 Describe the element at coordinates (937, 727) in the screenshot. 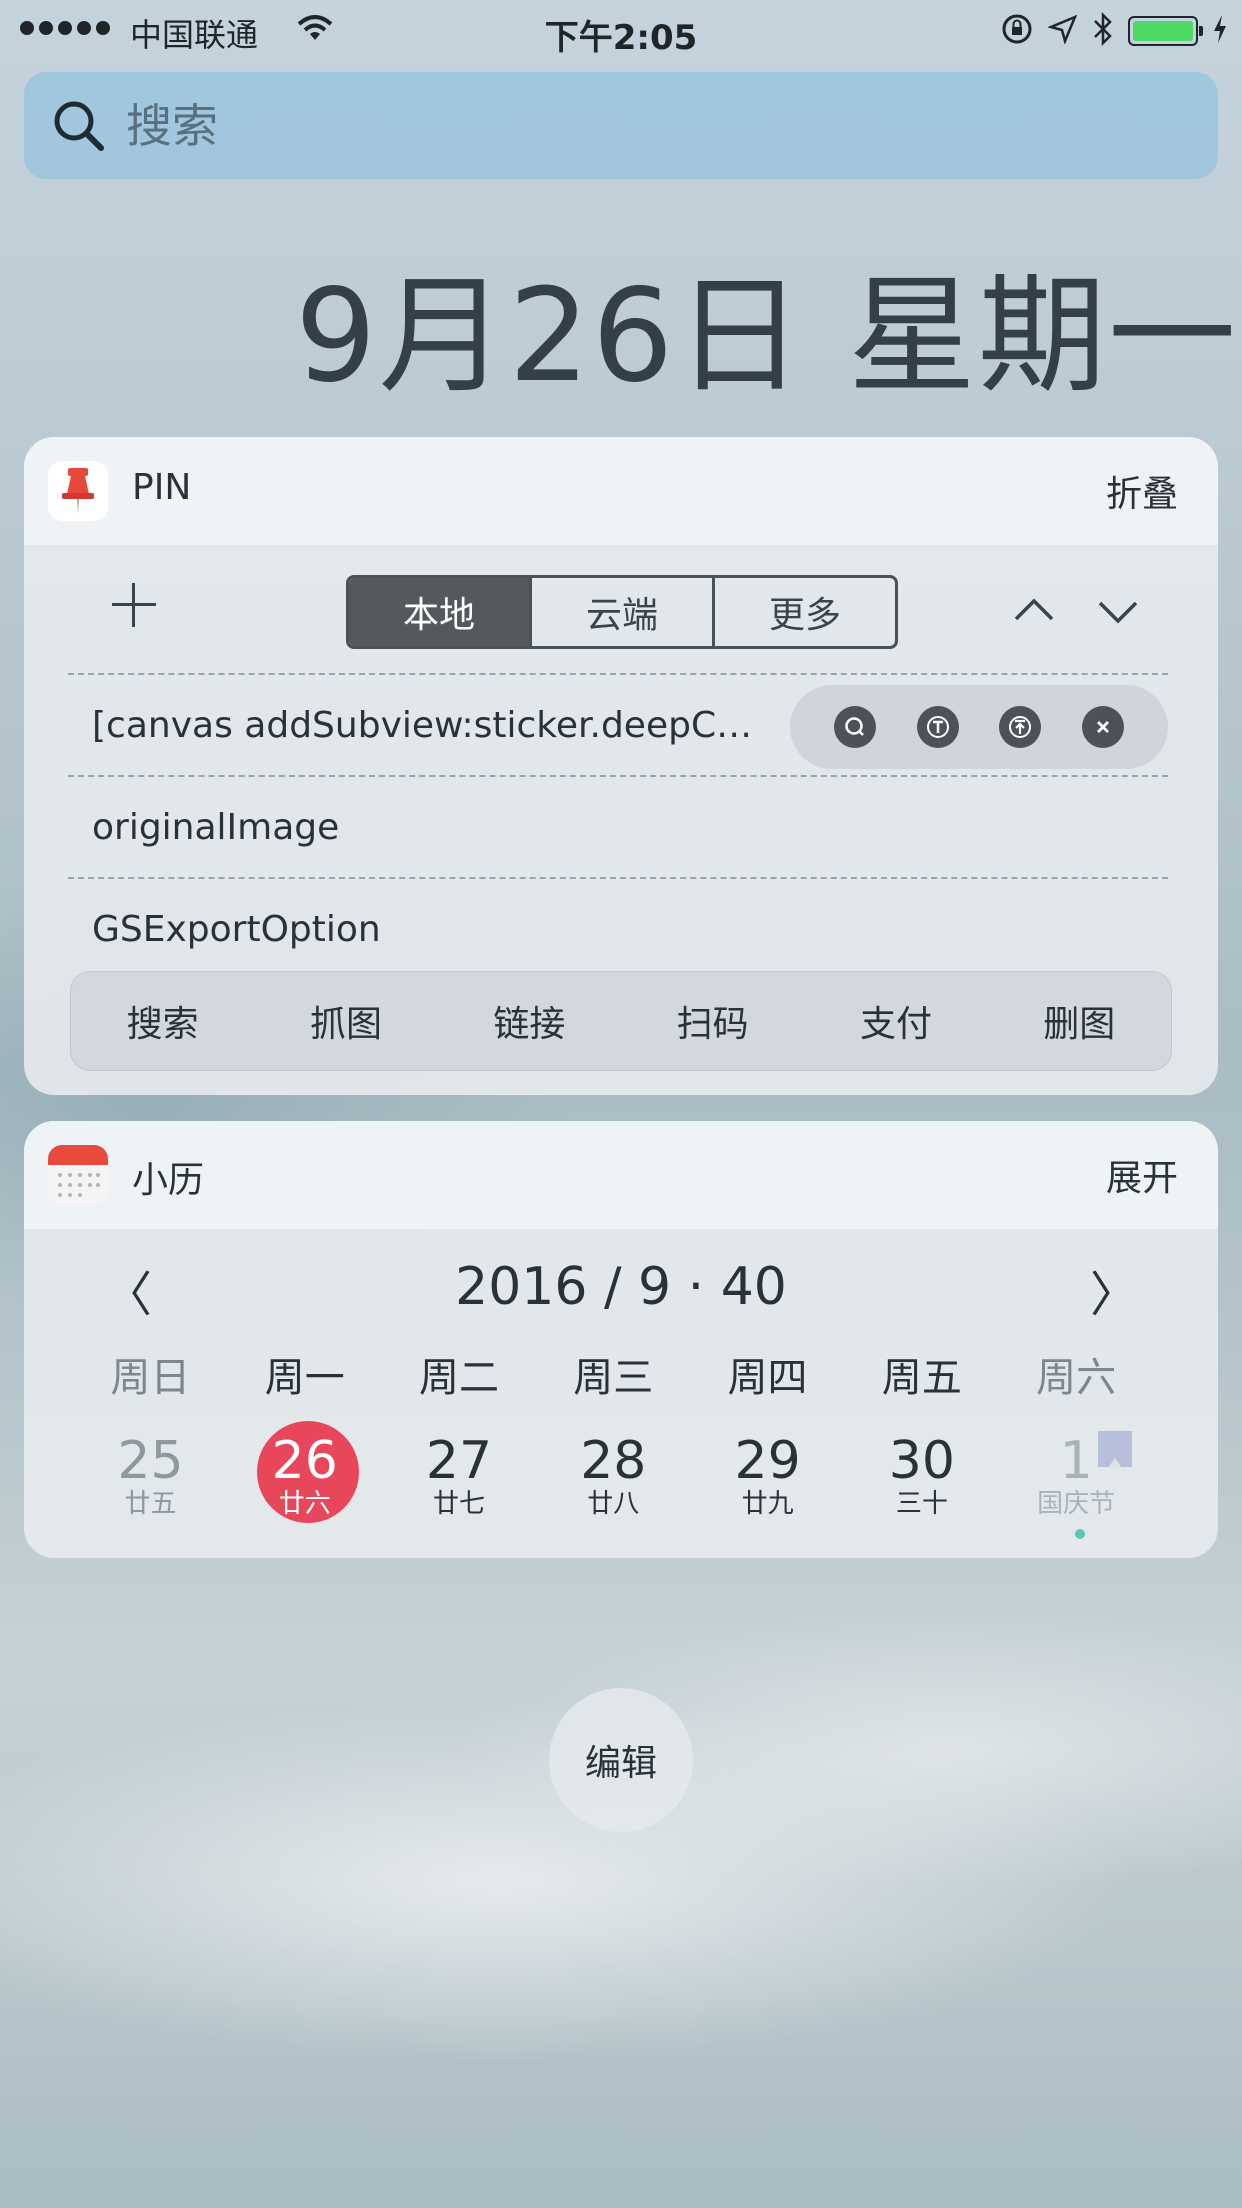

I see `text-icon` at that location.